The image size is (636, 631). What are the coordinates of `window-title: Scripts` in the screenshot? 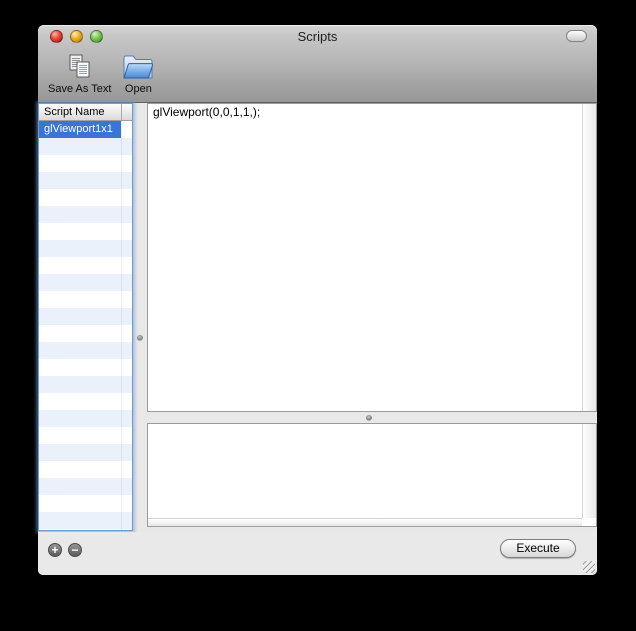 It's located at (317, 36).